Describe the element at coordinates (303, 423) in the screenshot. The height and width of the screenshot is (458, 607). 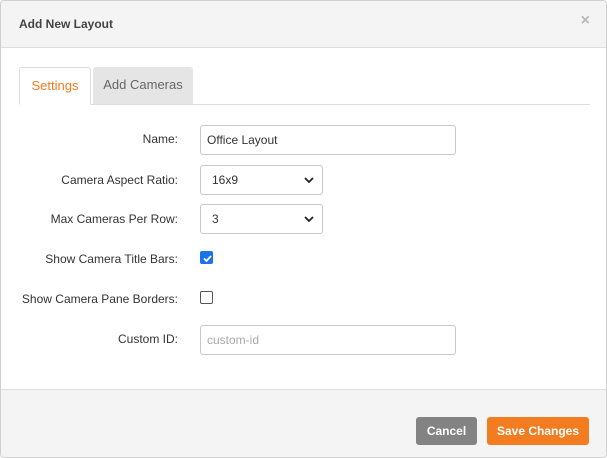
I see `dialog-footer: Cancel Save Changes` at that location.